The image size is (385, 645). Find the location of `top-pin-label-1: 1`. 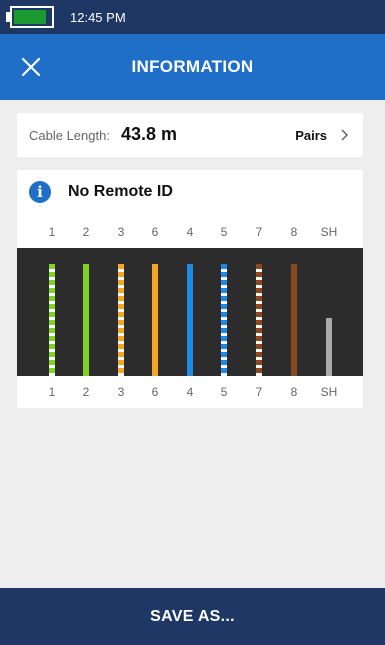

top-pin-label-1: 1 is located at coordinates (52, 232).